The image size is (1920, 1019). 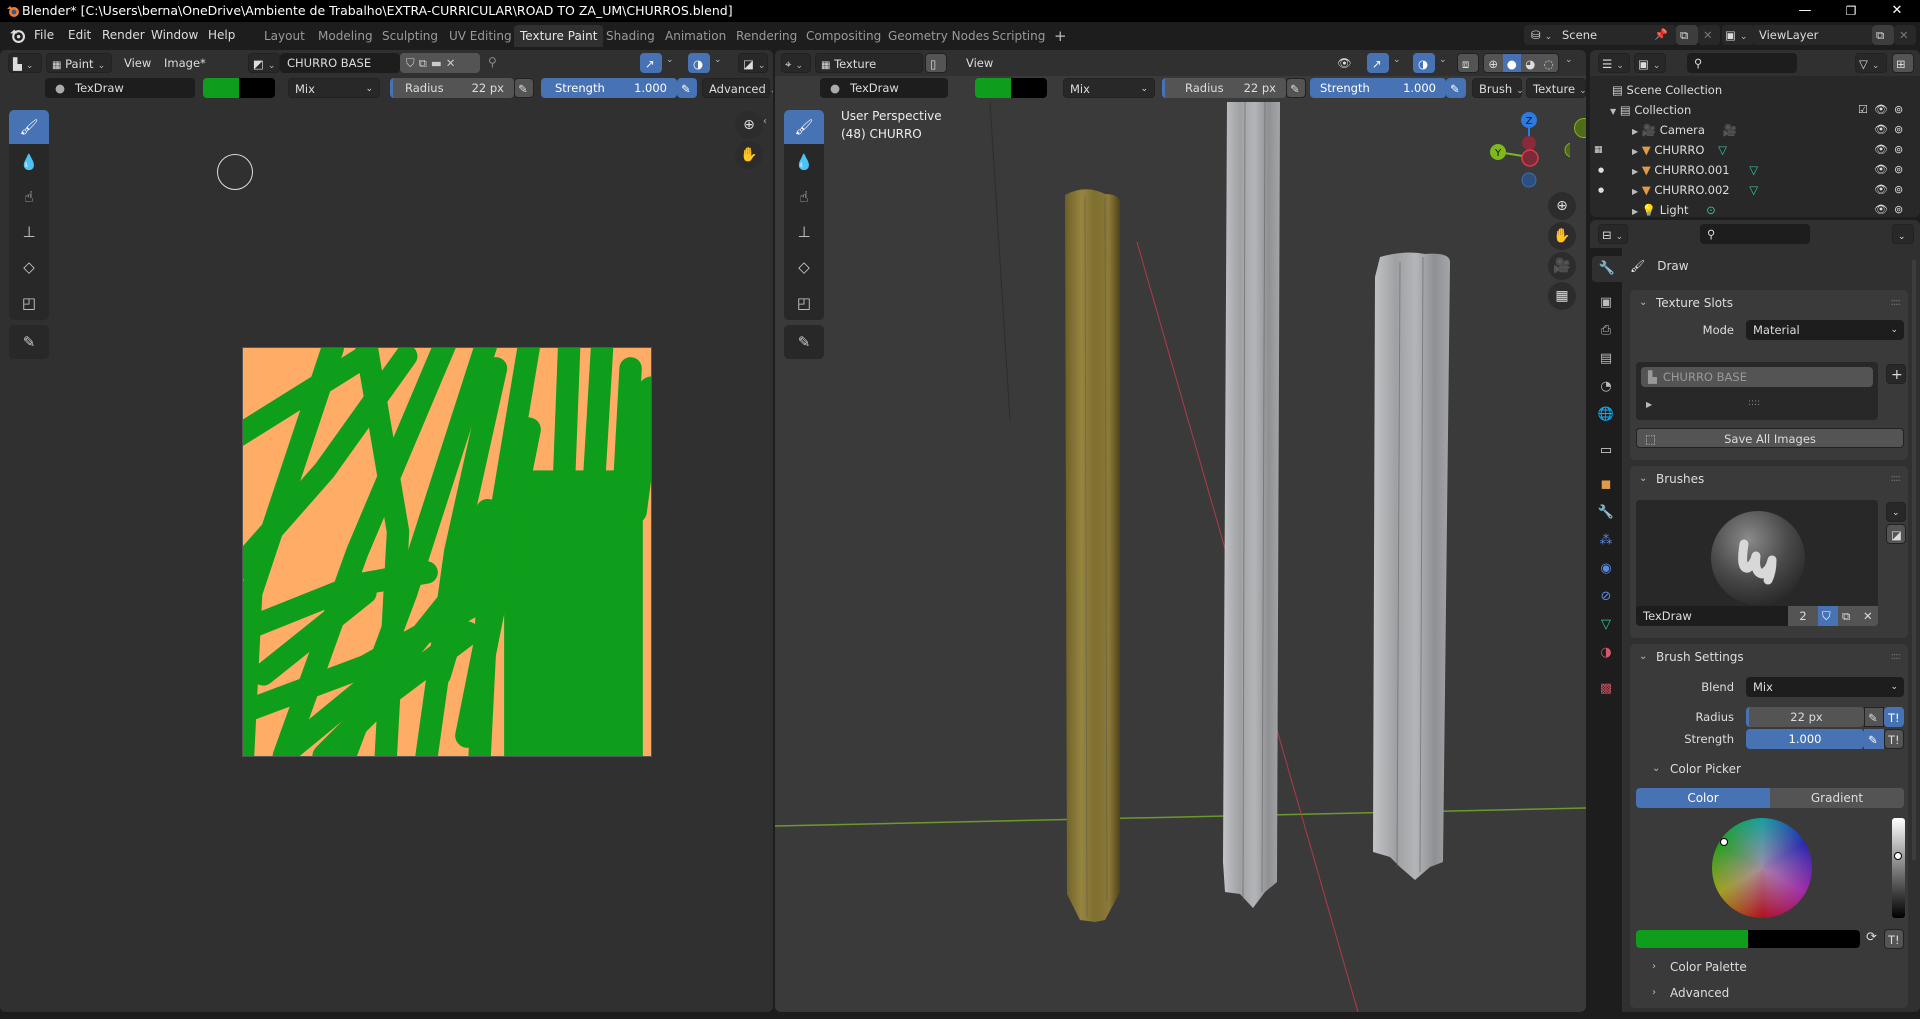 What do you see at coordinates (1803, 616) in the screenshot?
I see `brush-users-count: 2` at bounding box center [1803, 616].